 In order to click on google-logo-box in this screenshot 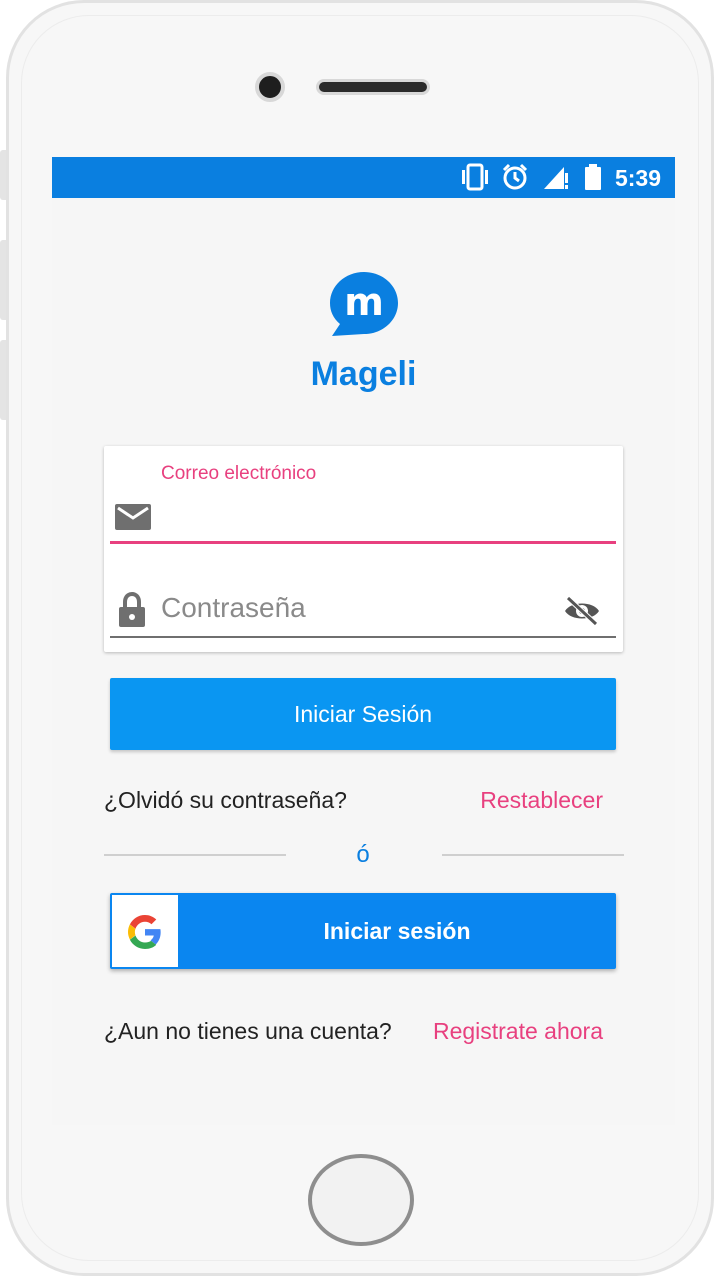, I will do `click(145, 931)`.